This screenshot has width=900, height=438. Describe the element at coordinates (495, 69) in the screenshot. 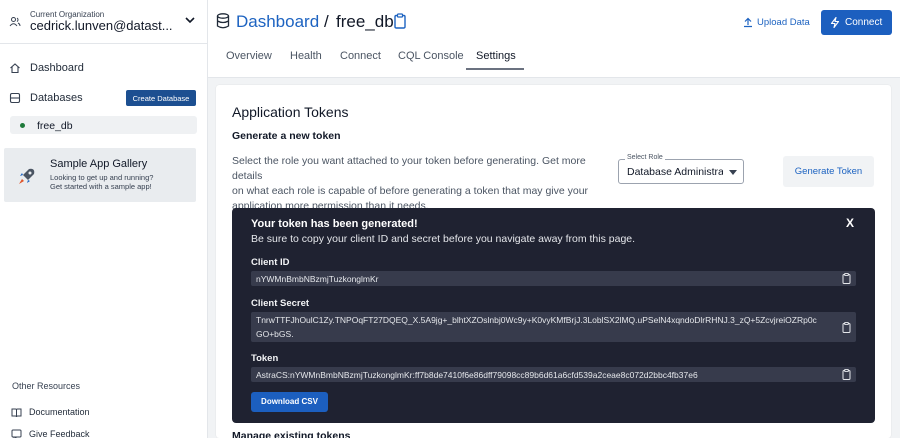

I see `active-tab-indicator` at that location.